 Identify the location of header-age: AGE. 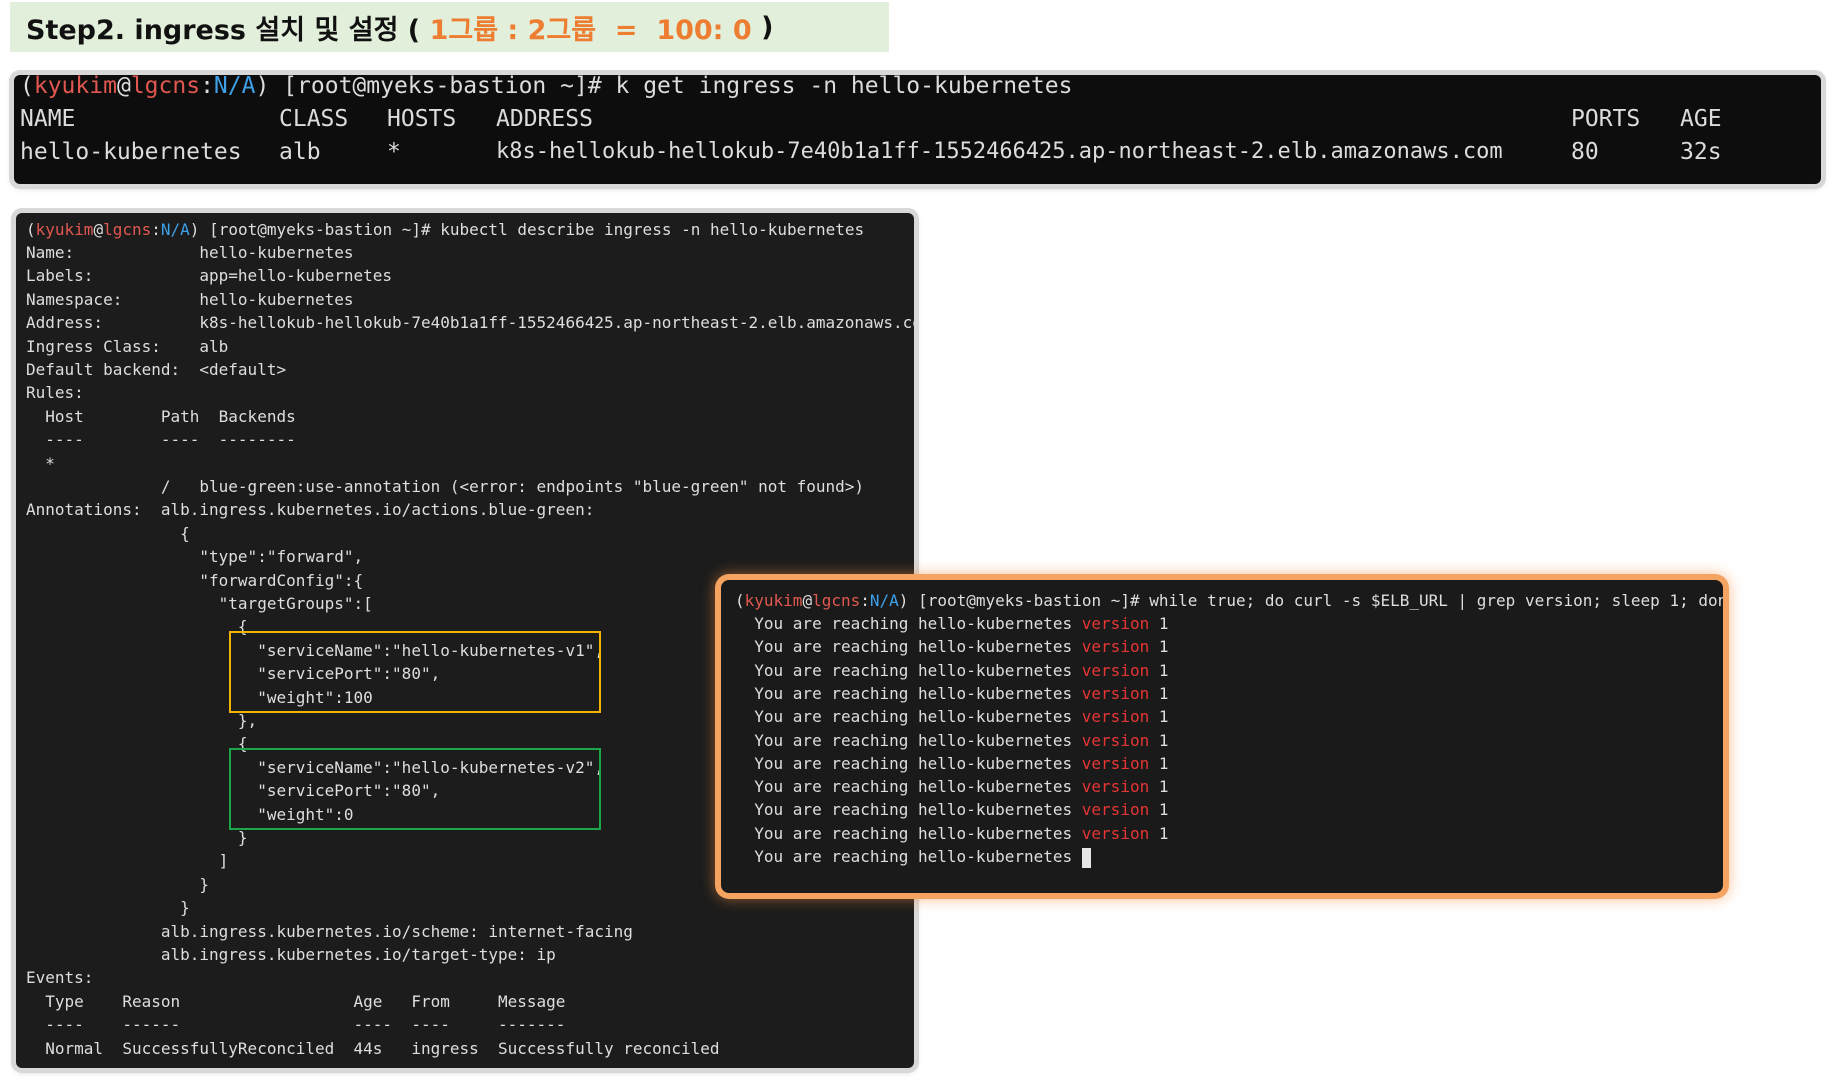
(1701, 119).